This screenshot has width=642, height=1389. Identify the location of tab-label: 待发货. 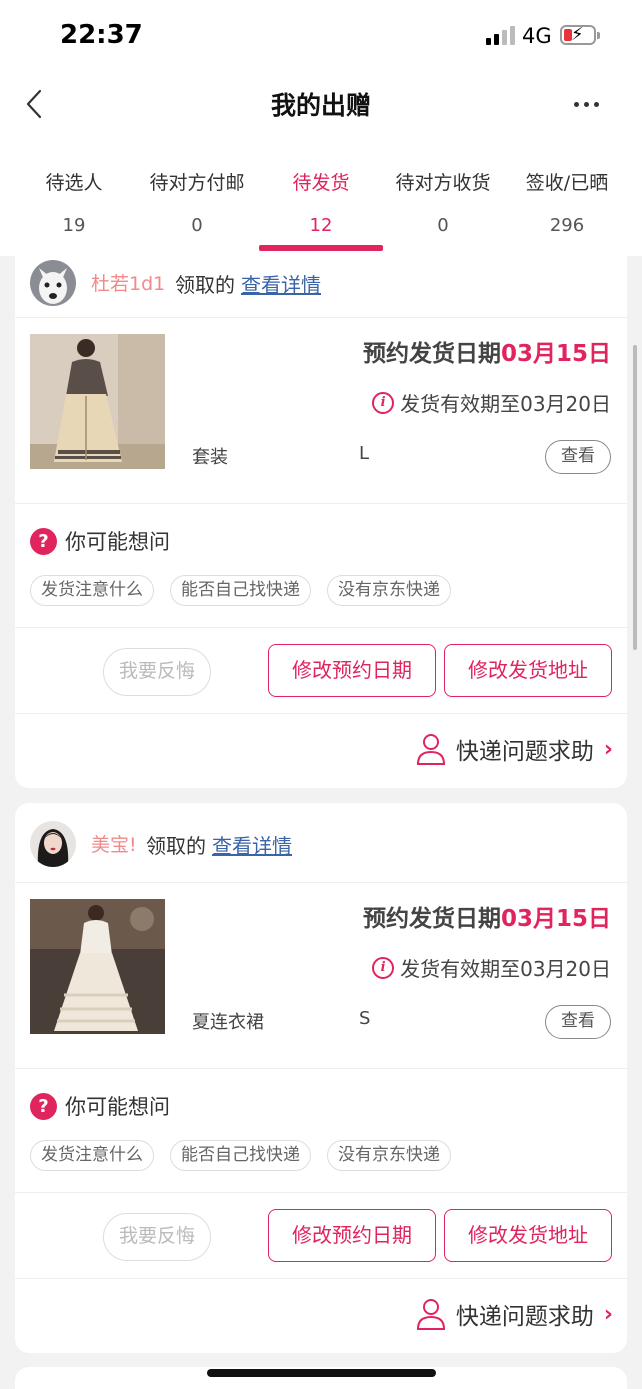
(321, 183).